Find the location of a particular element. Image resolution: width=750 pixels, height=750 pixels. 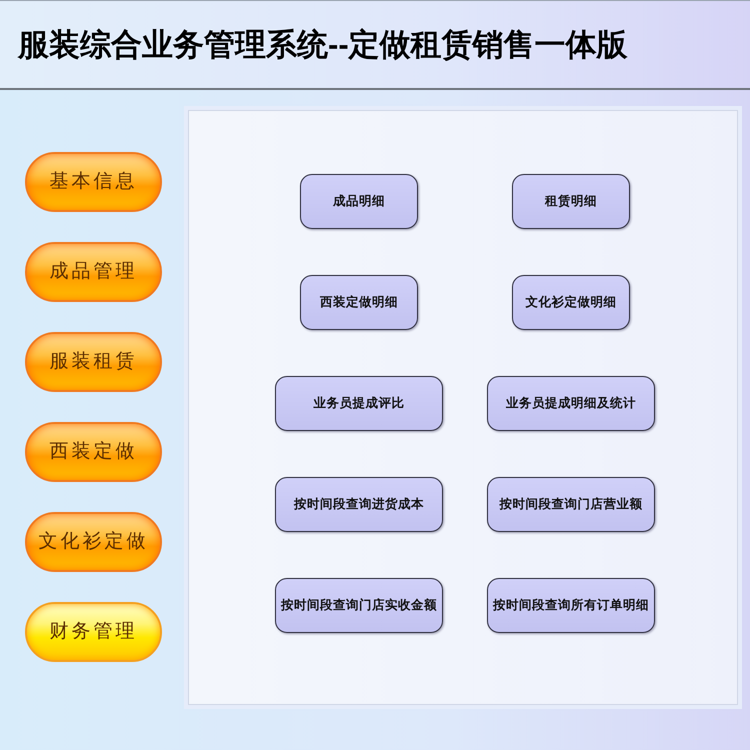

sidebar-button: 文化衫定做 is located at coordinates (93, 542).